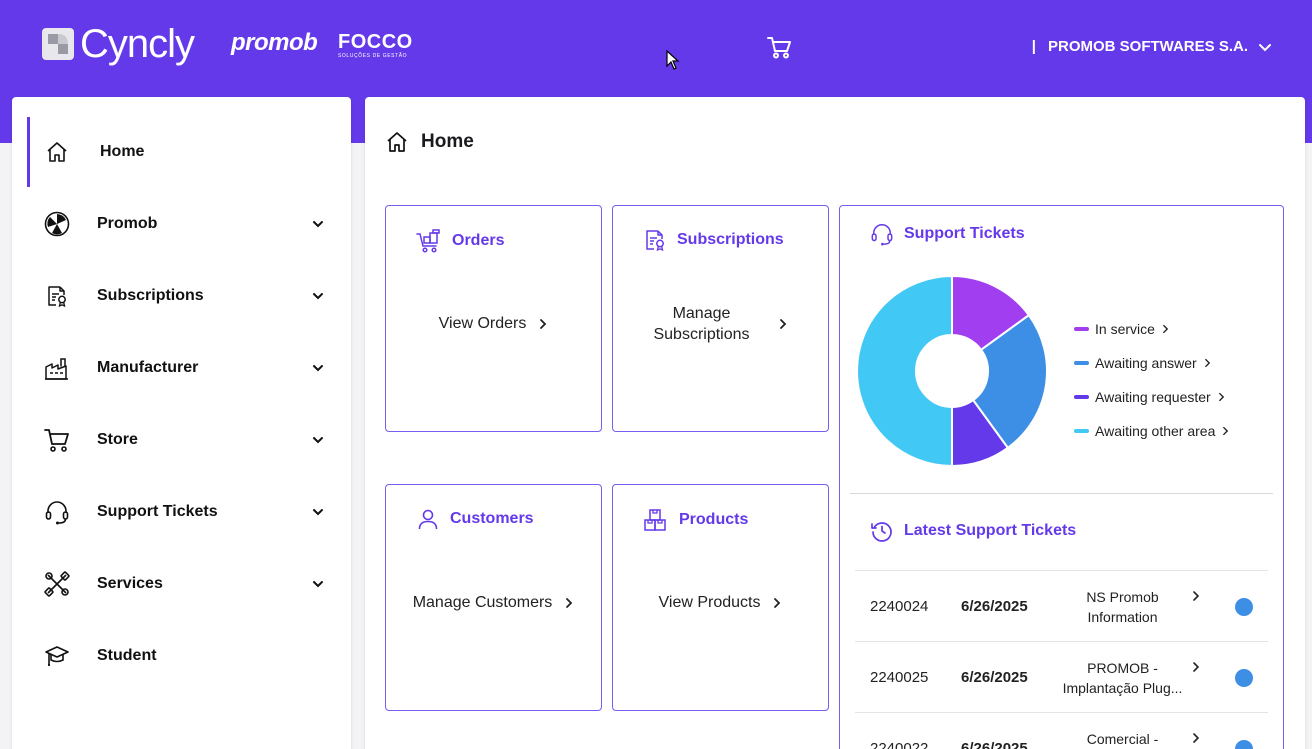 Image resolution: width=1312 pixels, height=749 pixels. I want to click on focco-logo: FOCCO SOLUÇÕES DE GESTÃO, so click(375, 45).